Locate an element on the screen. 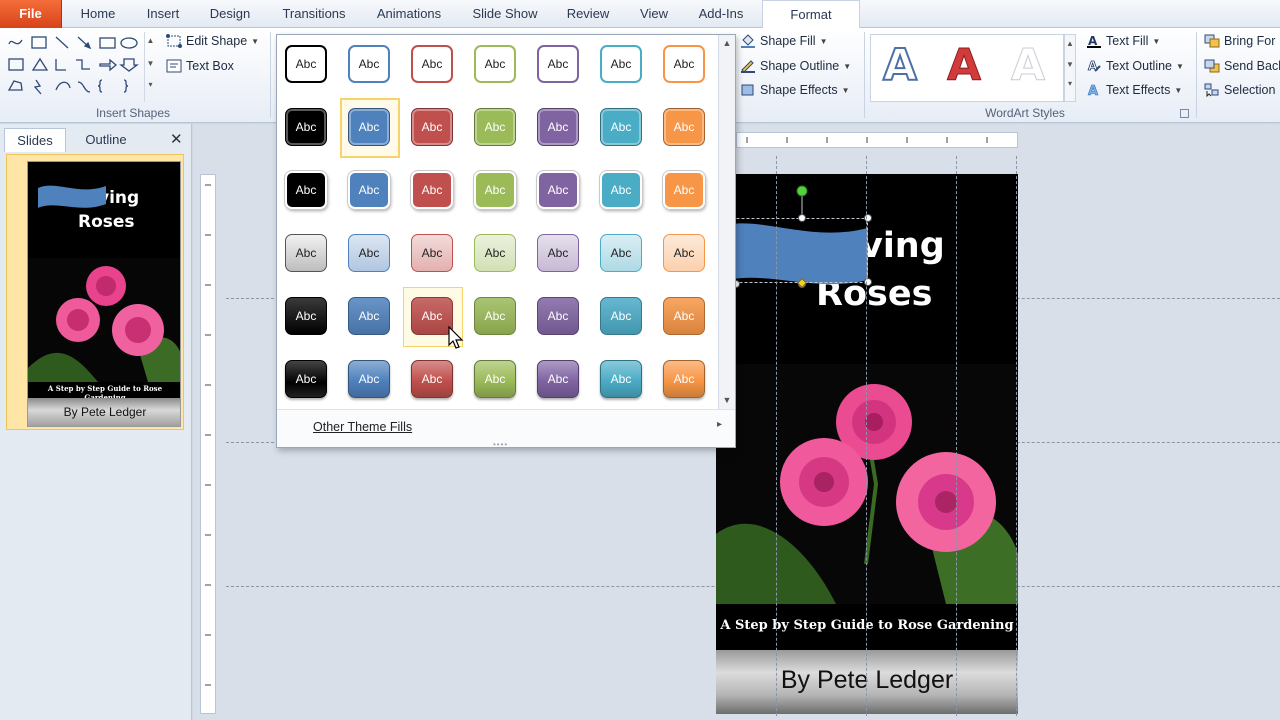 Image resolution: width=1280 pixels, height=720 pixels. edit-shape-button: Edit Shape ▼ is located at coordinates (212, 41).